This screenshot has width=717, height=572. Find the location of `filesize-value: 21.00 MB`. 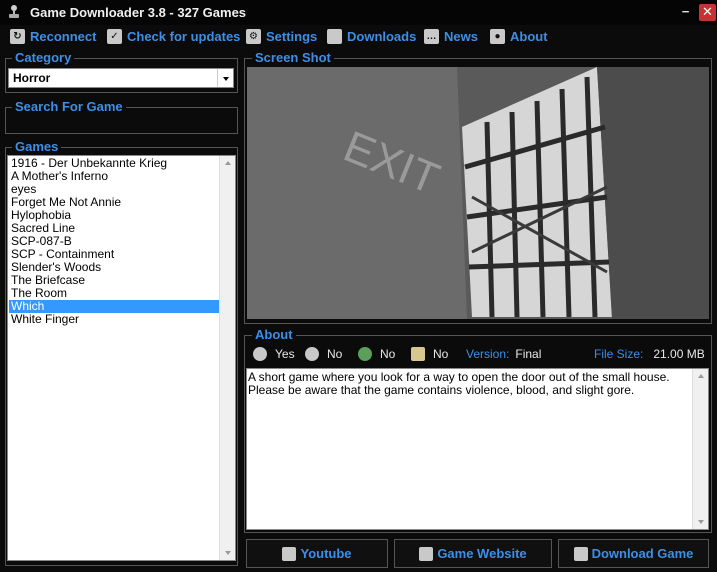

filesize-value: 21.00 MB is located at coordinates (679, 354).